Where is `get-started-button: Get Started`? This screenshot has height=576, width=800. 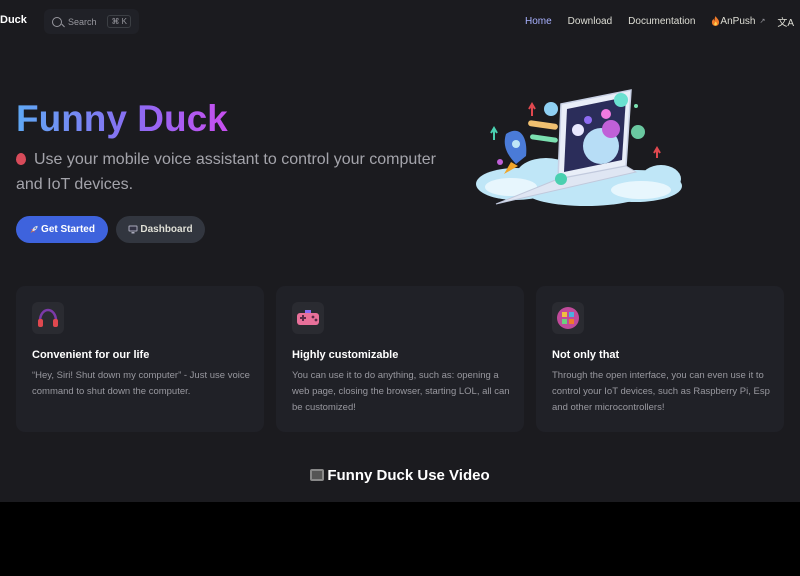 get-started-button: Get Started is located at coordinates (62, 229).